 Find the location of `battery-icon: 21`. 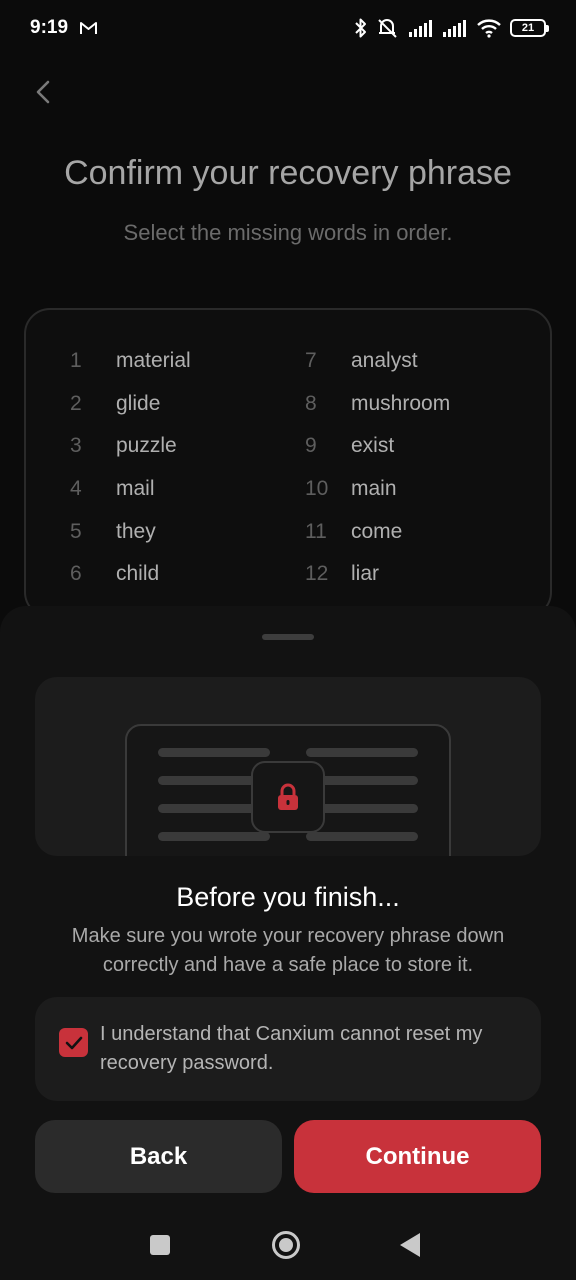

battery-icon: 21 is located at coordinates (529, 28).